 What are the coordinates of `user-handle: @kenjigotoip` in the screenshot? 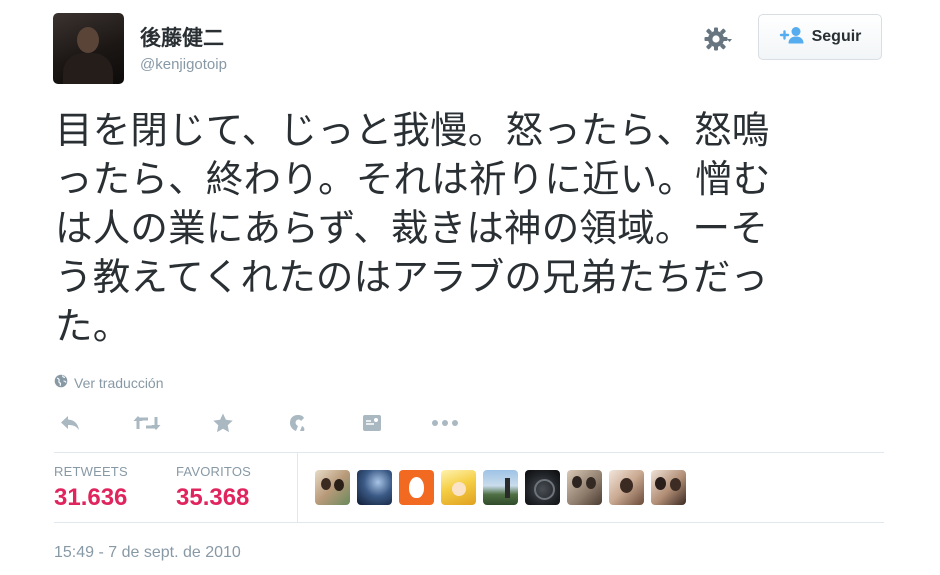 It's located at (183, 64).